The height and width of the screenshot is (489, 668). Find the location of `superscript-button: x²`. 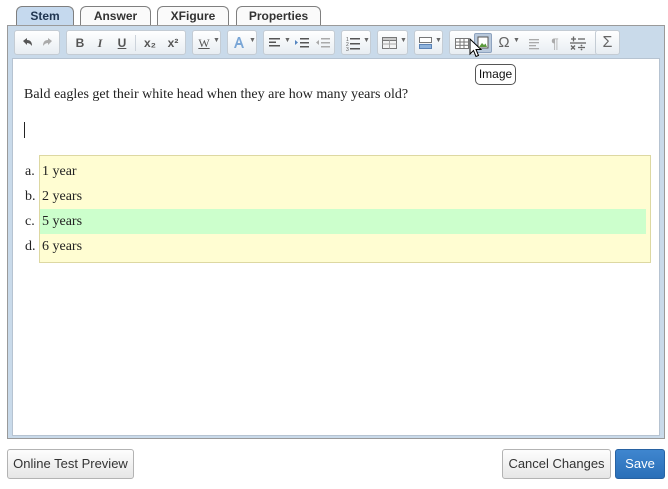

superscript-button: x² is located at coordinates (173, 43).